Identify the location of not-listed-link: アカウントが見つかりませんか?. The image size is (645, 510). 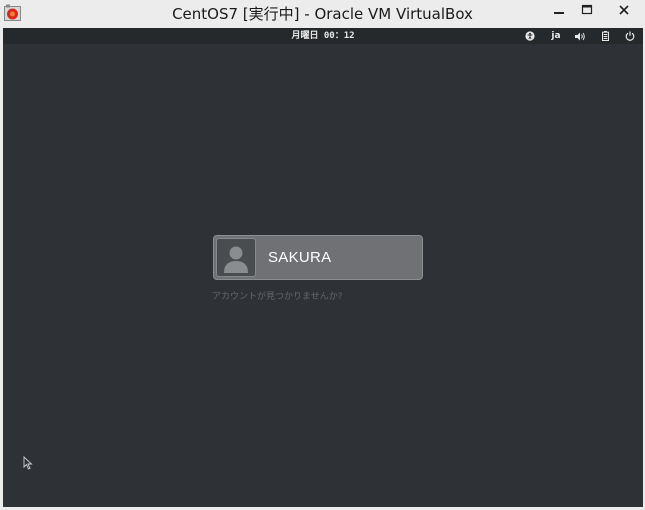
(277, 297).